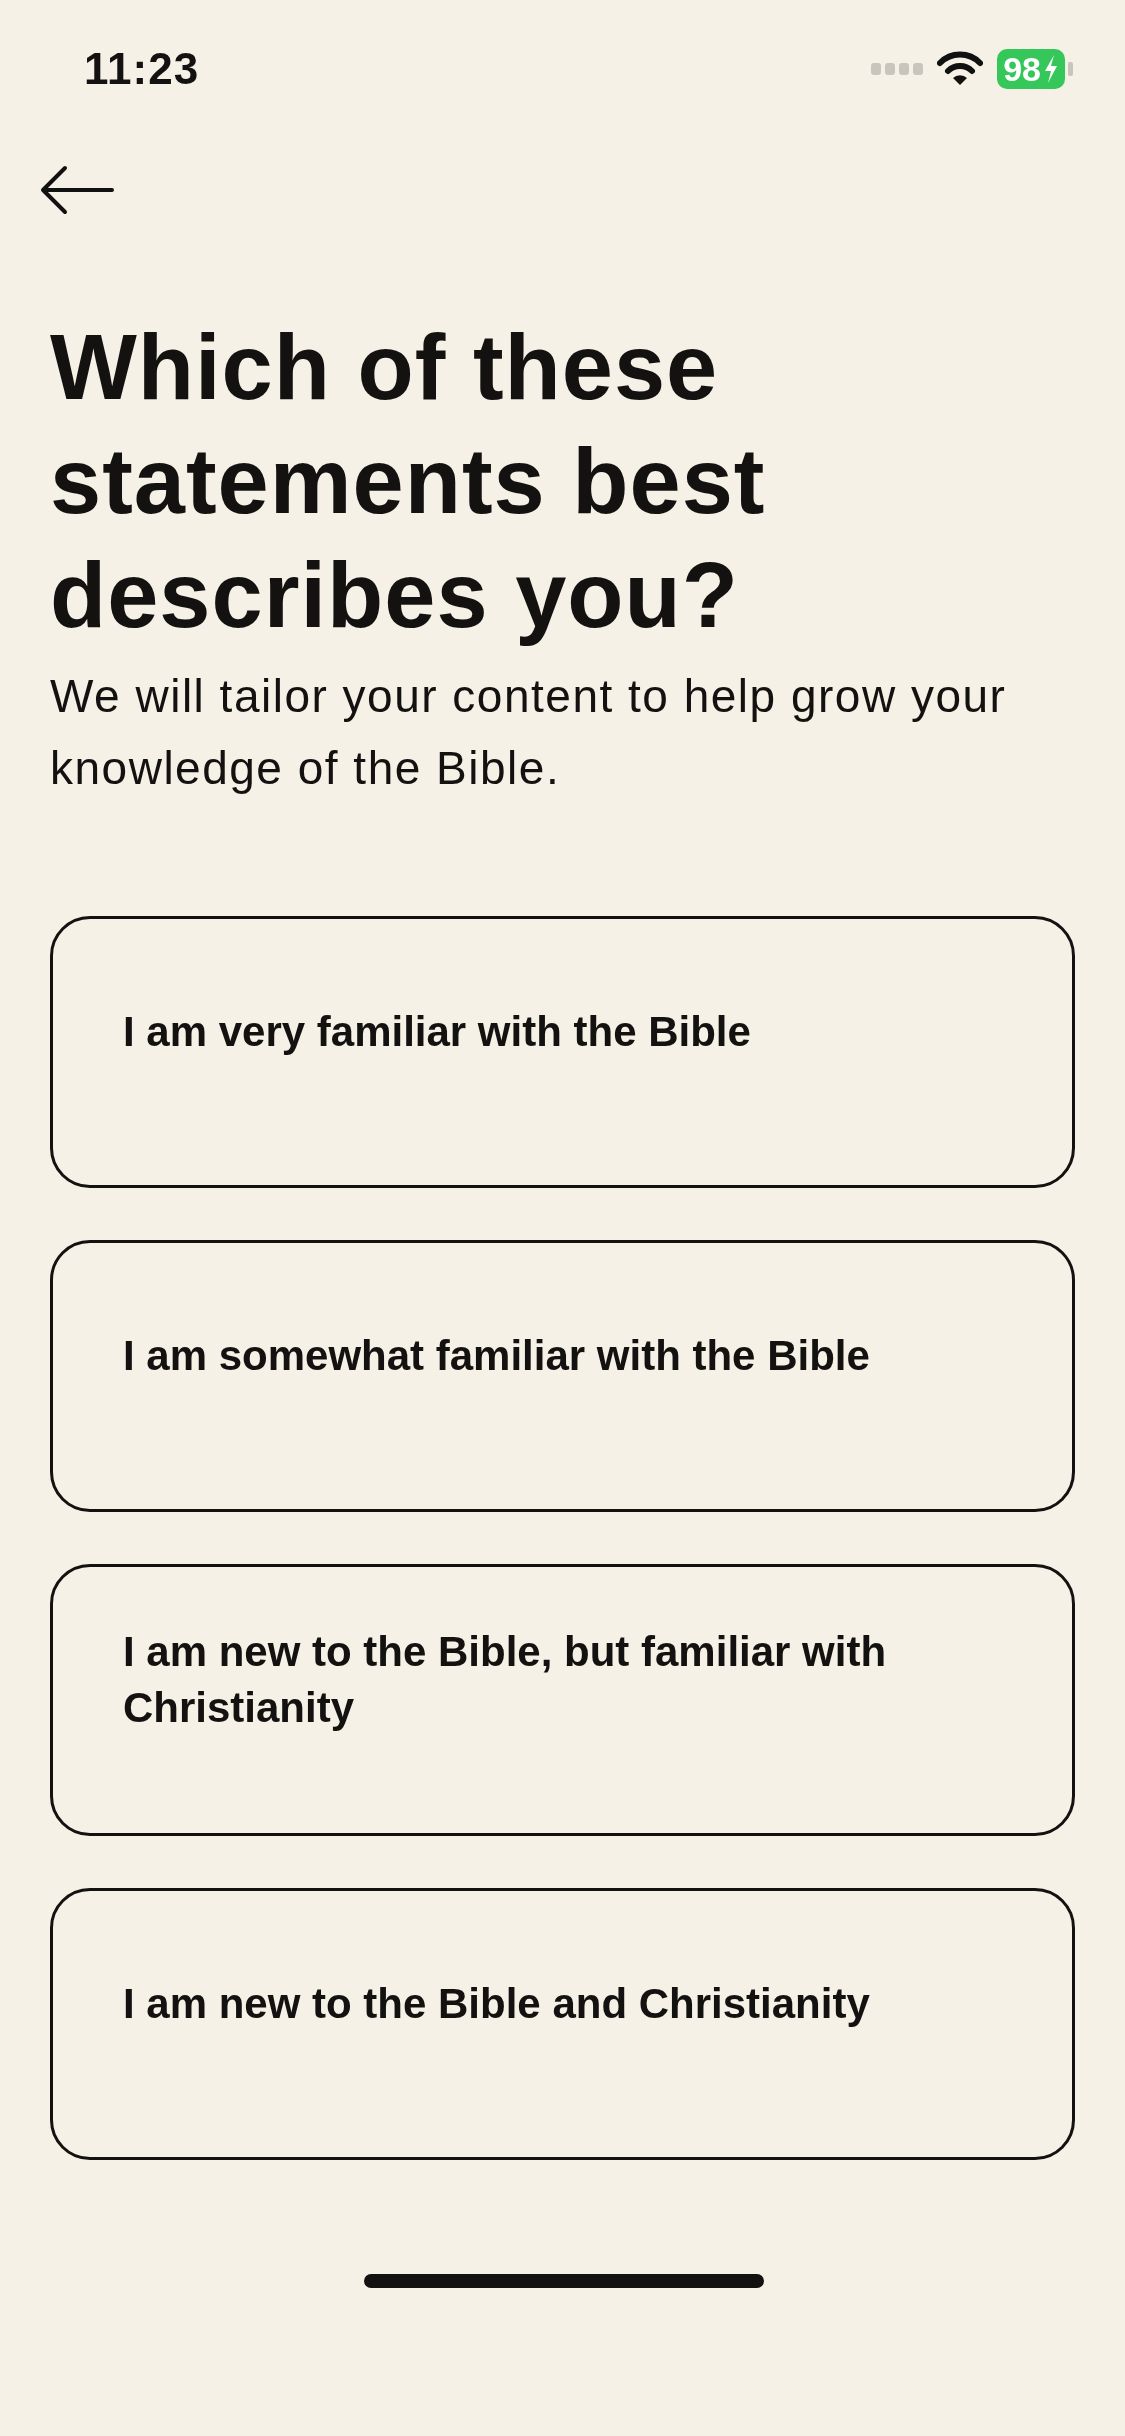 The image size is (1125, 2436). I want to click on signal-icon, so click(897, 69).